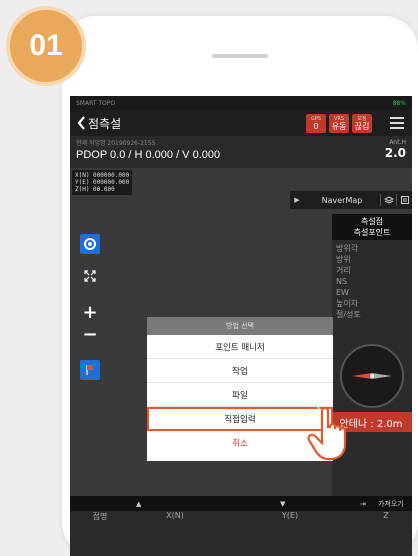 The height and width of the screenshot is (556, 418). What do you see at coordinates (290, 515) in the screenshot?
I see `col-y: Y(E)` at bounding box center [290, 515].